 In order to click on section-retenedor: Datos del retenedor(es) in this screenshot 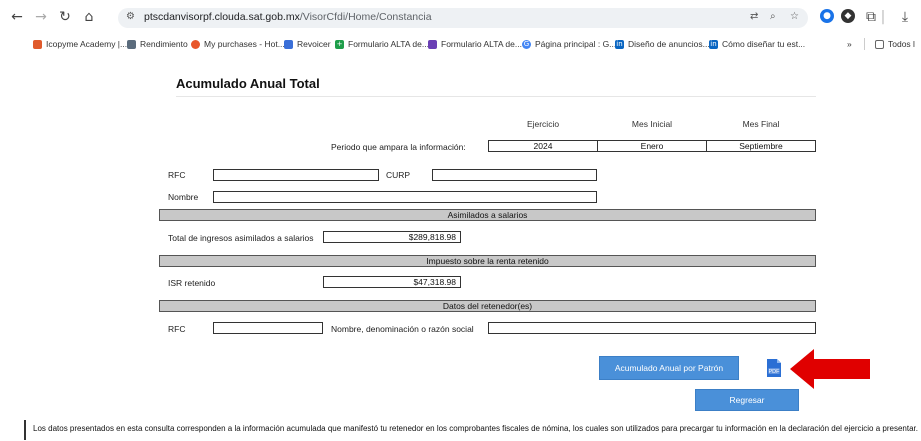, I will do `click(487, 306)`.